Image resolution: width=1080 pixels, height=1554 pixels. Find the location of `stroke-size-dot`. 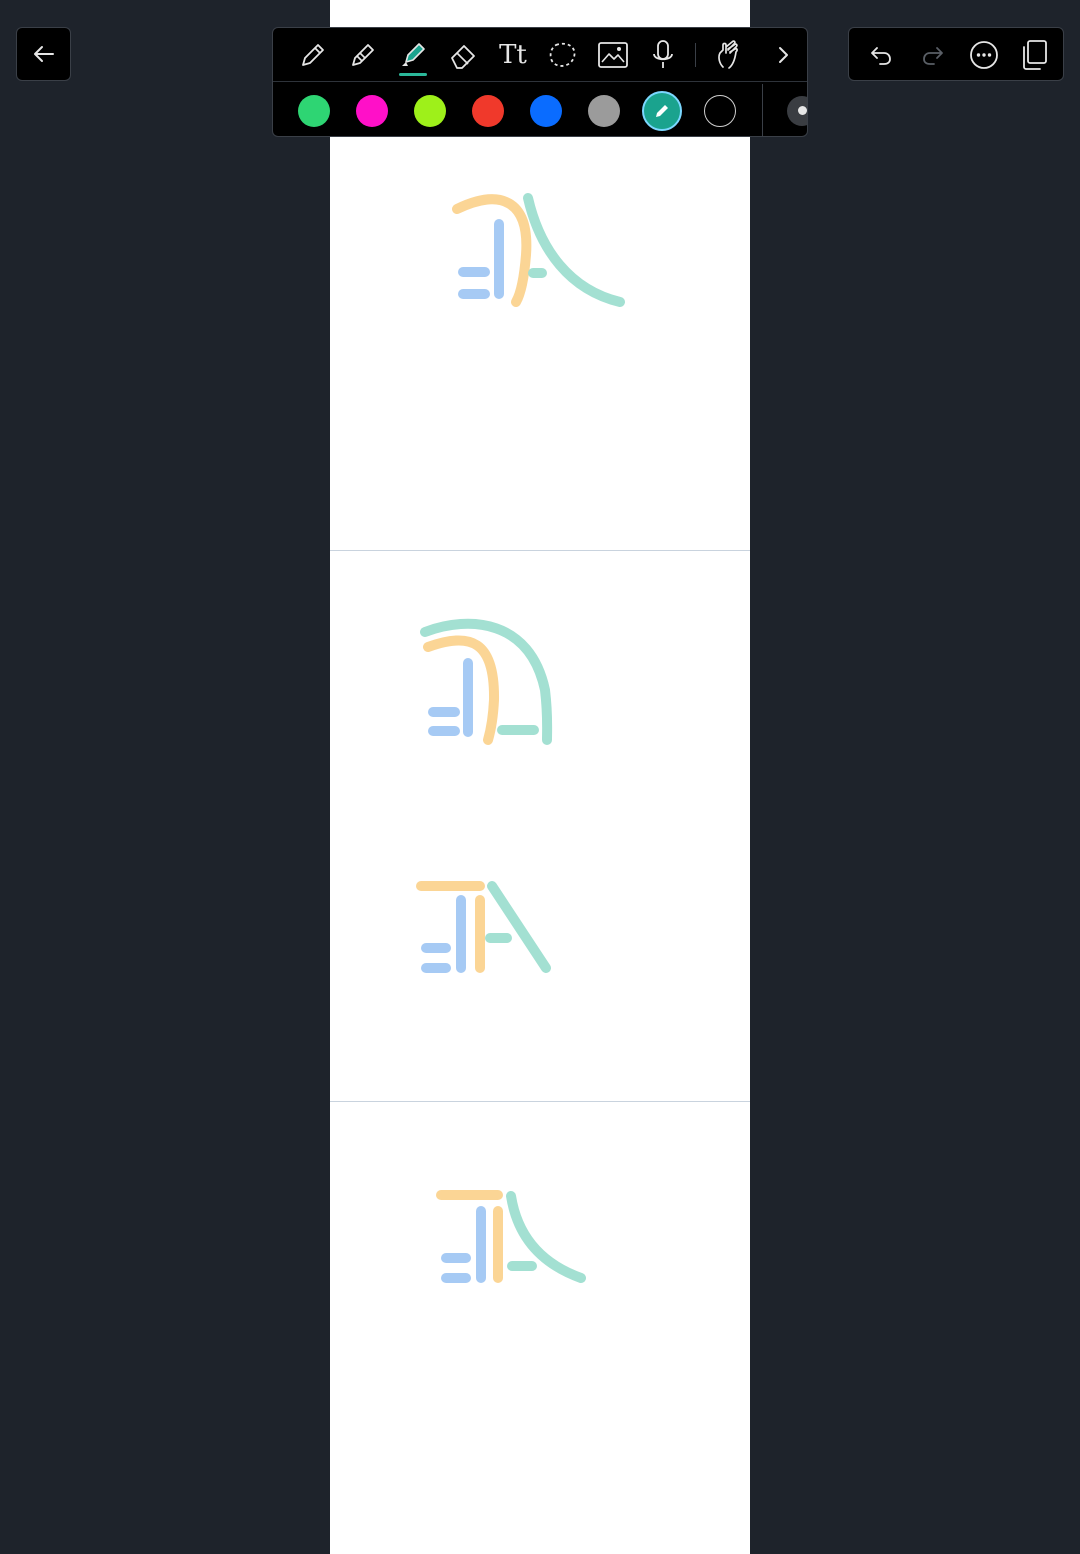

stroke-size-dot is located at coordinates (802, 110).